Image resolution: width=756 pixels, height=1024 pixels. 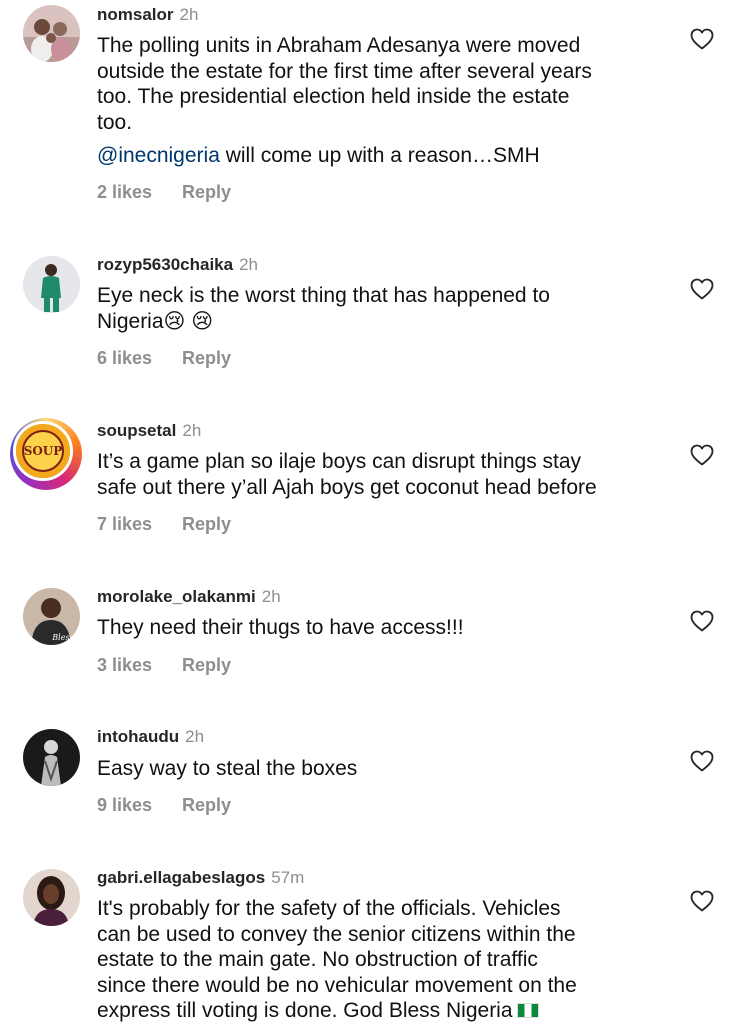 I want to click on comment-header: rozyp5630chaika 2h, so click(x=177, y=265).